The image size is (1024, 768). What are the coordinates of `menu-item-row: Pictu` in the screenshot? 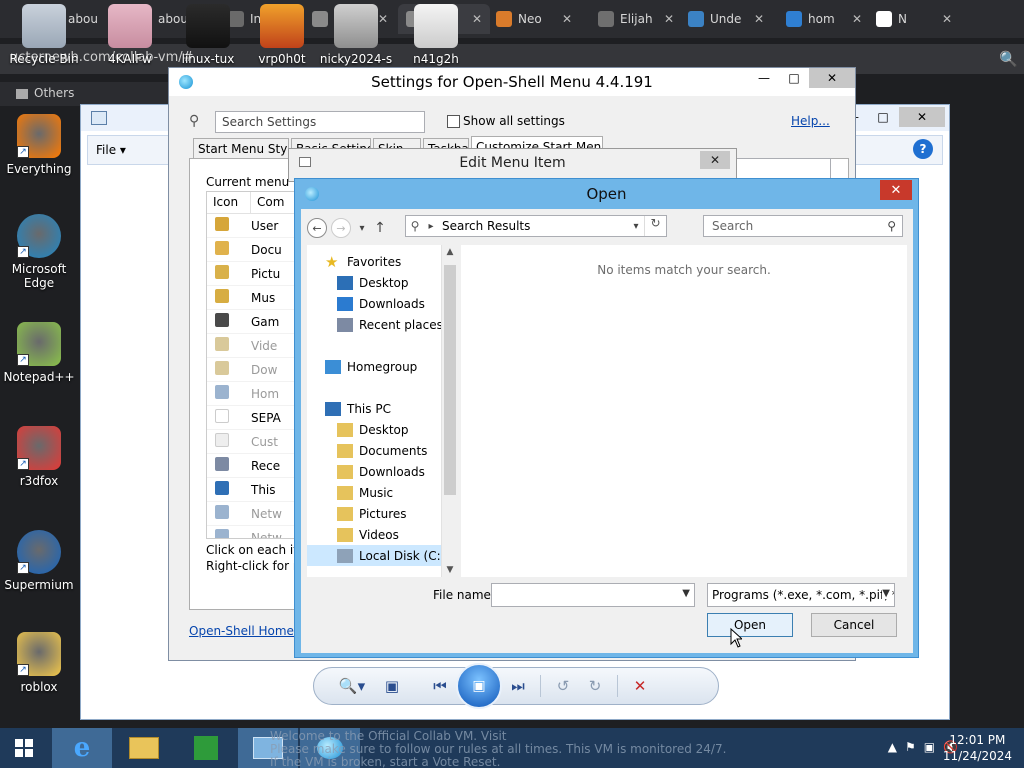 It's located at (251, 274).